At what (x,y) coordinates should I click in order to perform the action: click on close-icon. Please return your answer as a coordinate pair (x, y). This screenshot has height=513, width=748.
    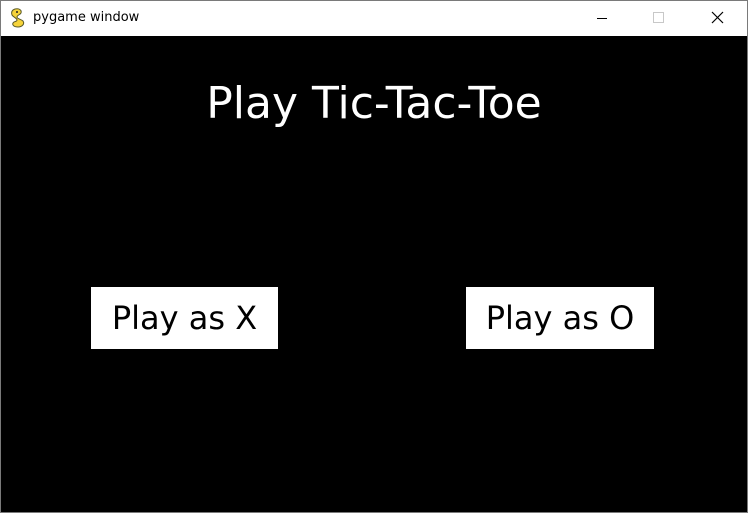
    Looking at the image, I should click on (717, 17).